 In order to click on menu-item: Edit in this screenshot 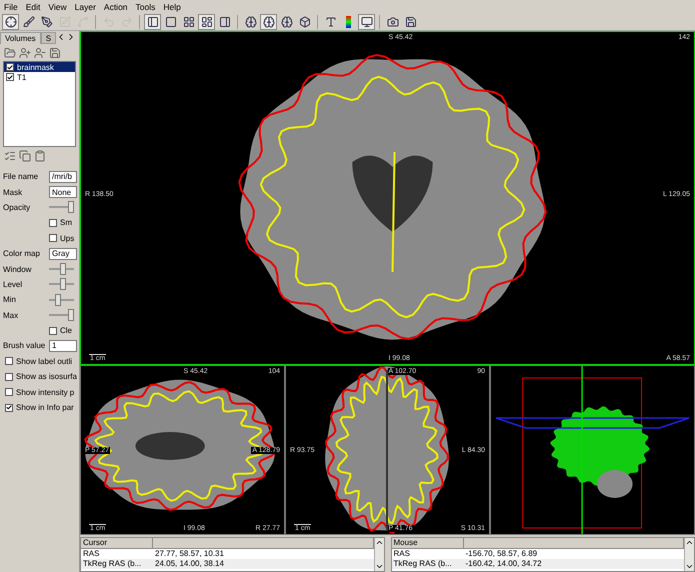, I will do `click(33, 7)`.